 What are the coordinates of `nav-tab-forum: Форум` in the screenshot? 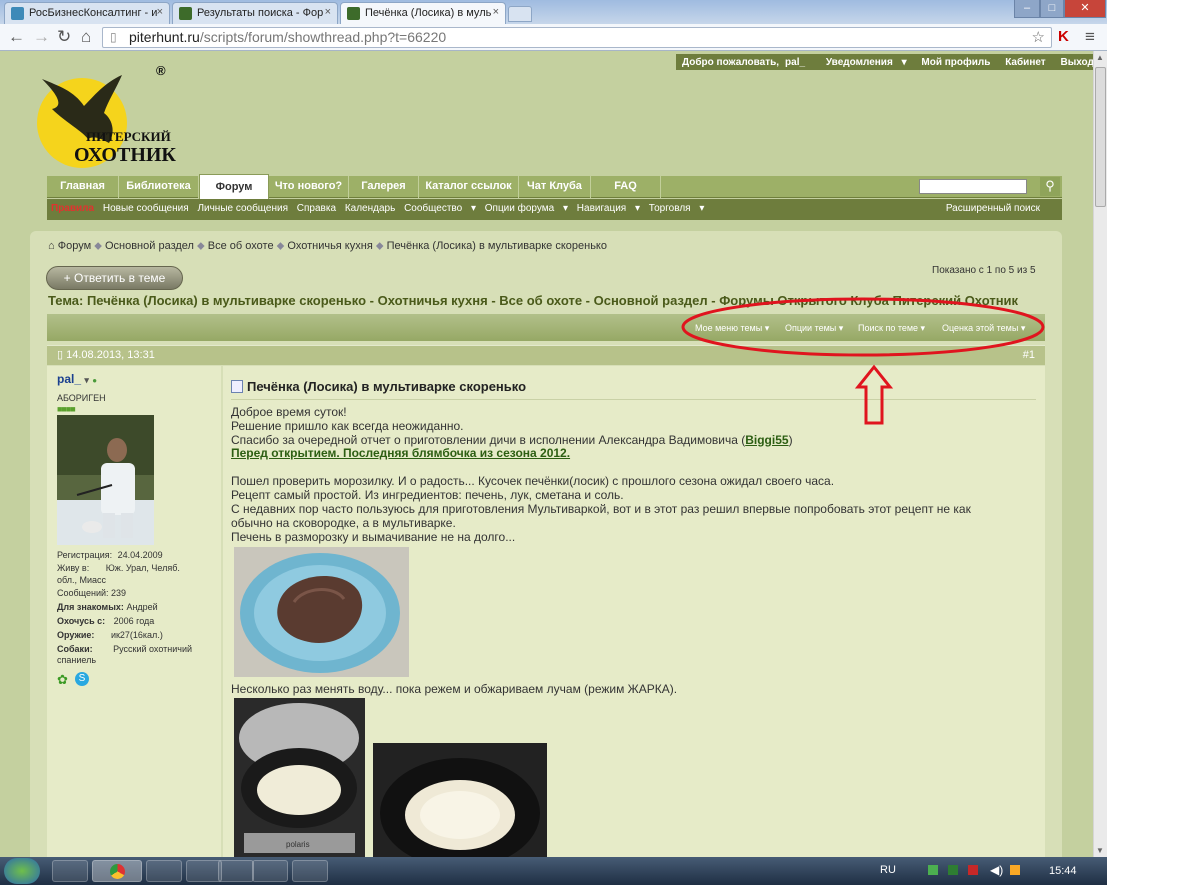 It's located at (234, 186).